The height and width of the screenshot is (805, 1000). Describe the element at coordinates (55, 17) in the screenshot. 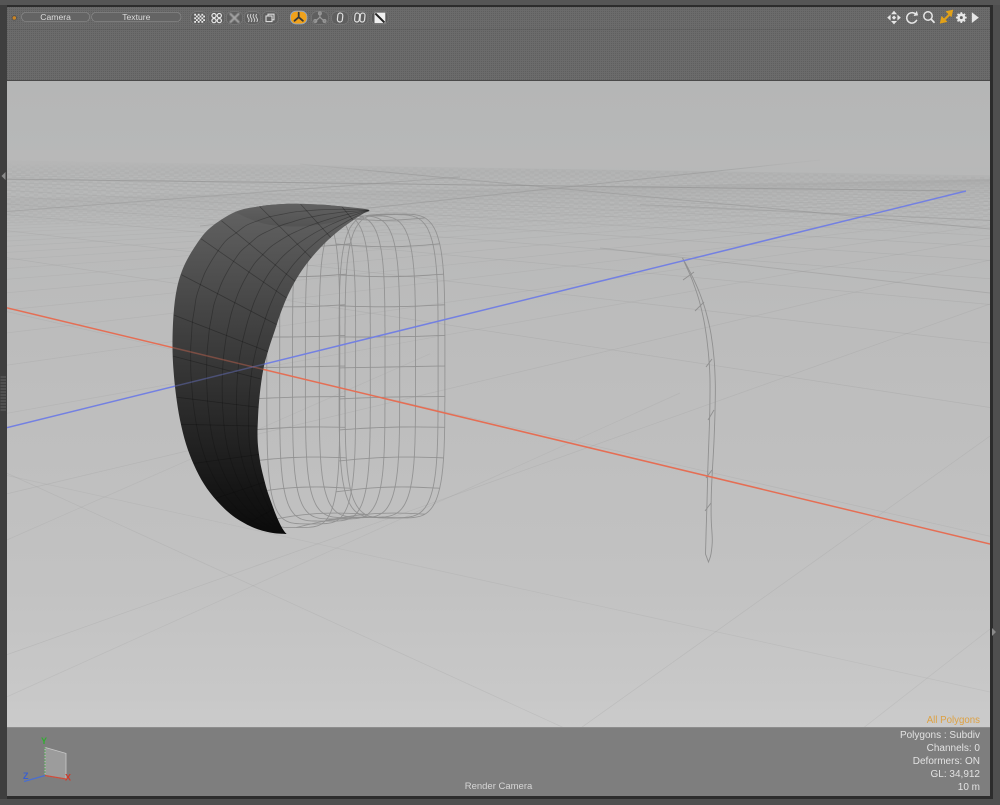

I see `svg-text: Camera` at that location.